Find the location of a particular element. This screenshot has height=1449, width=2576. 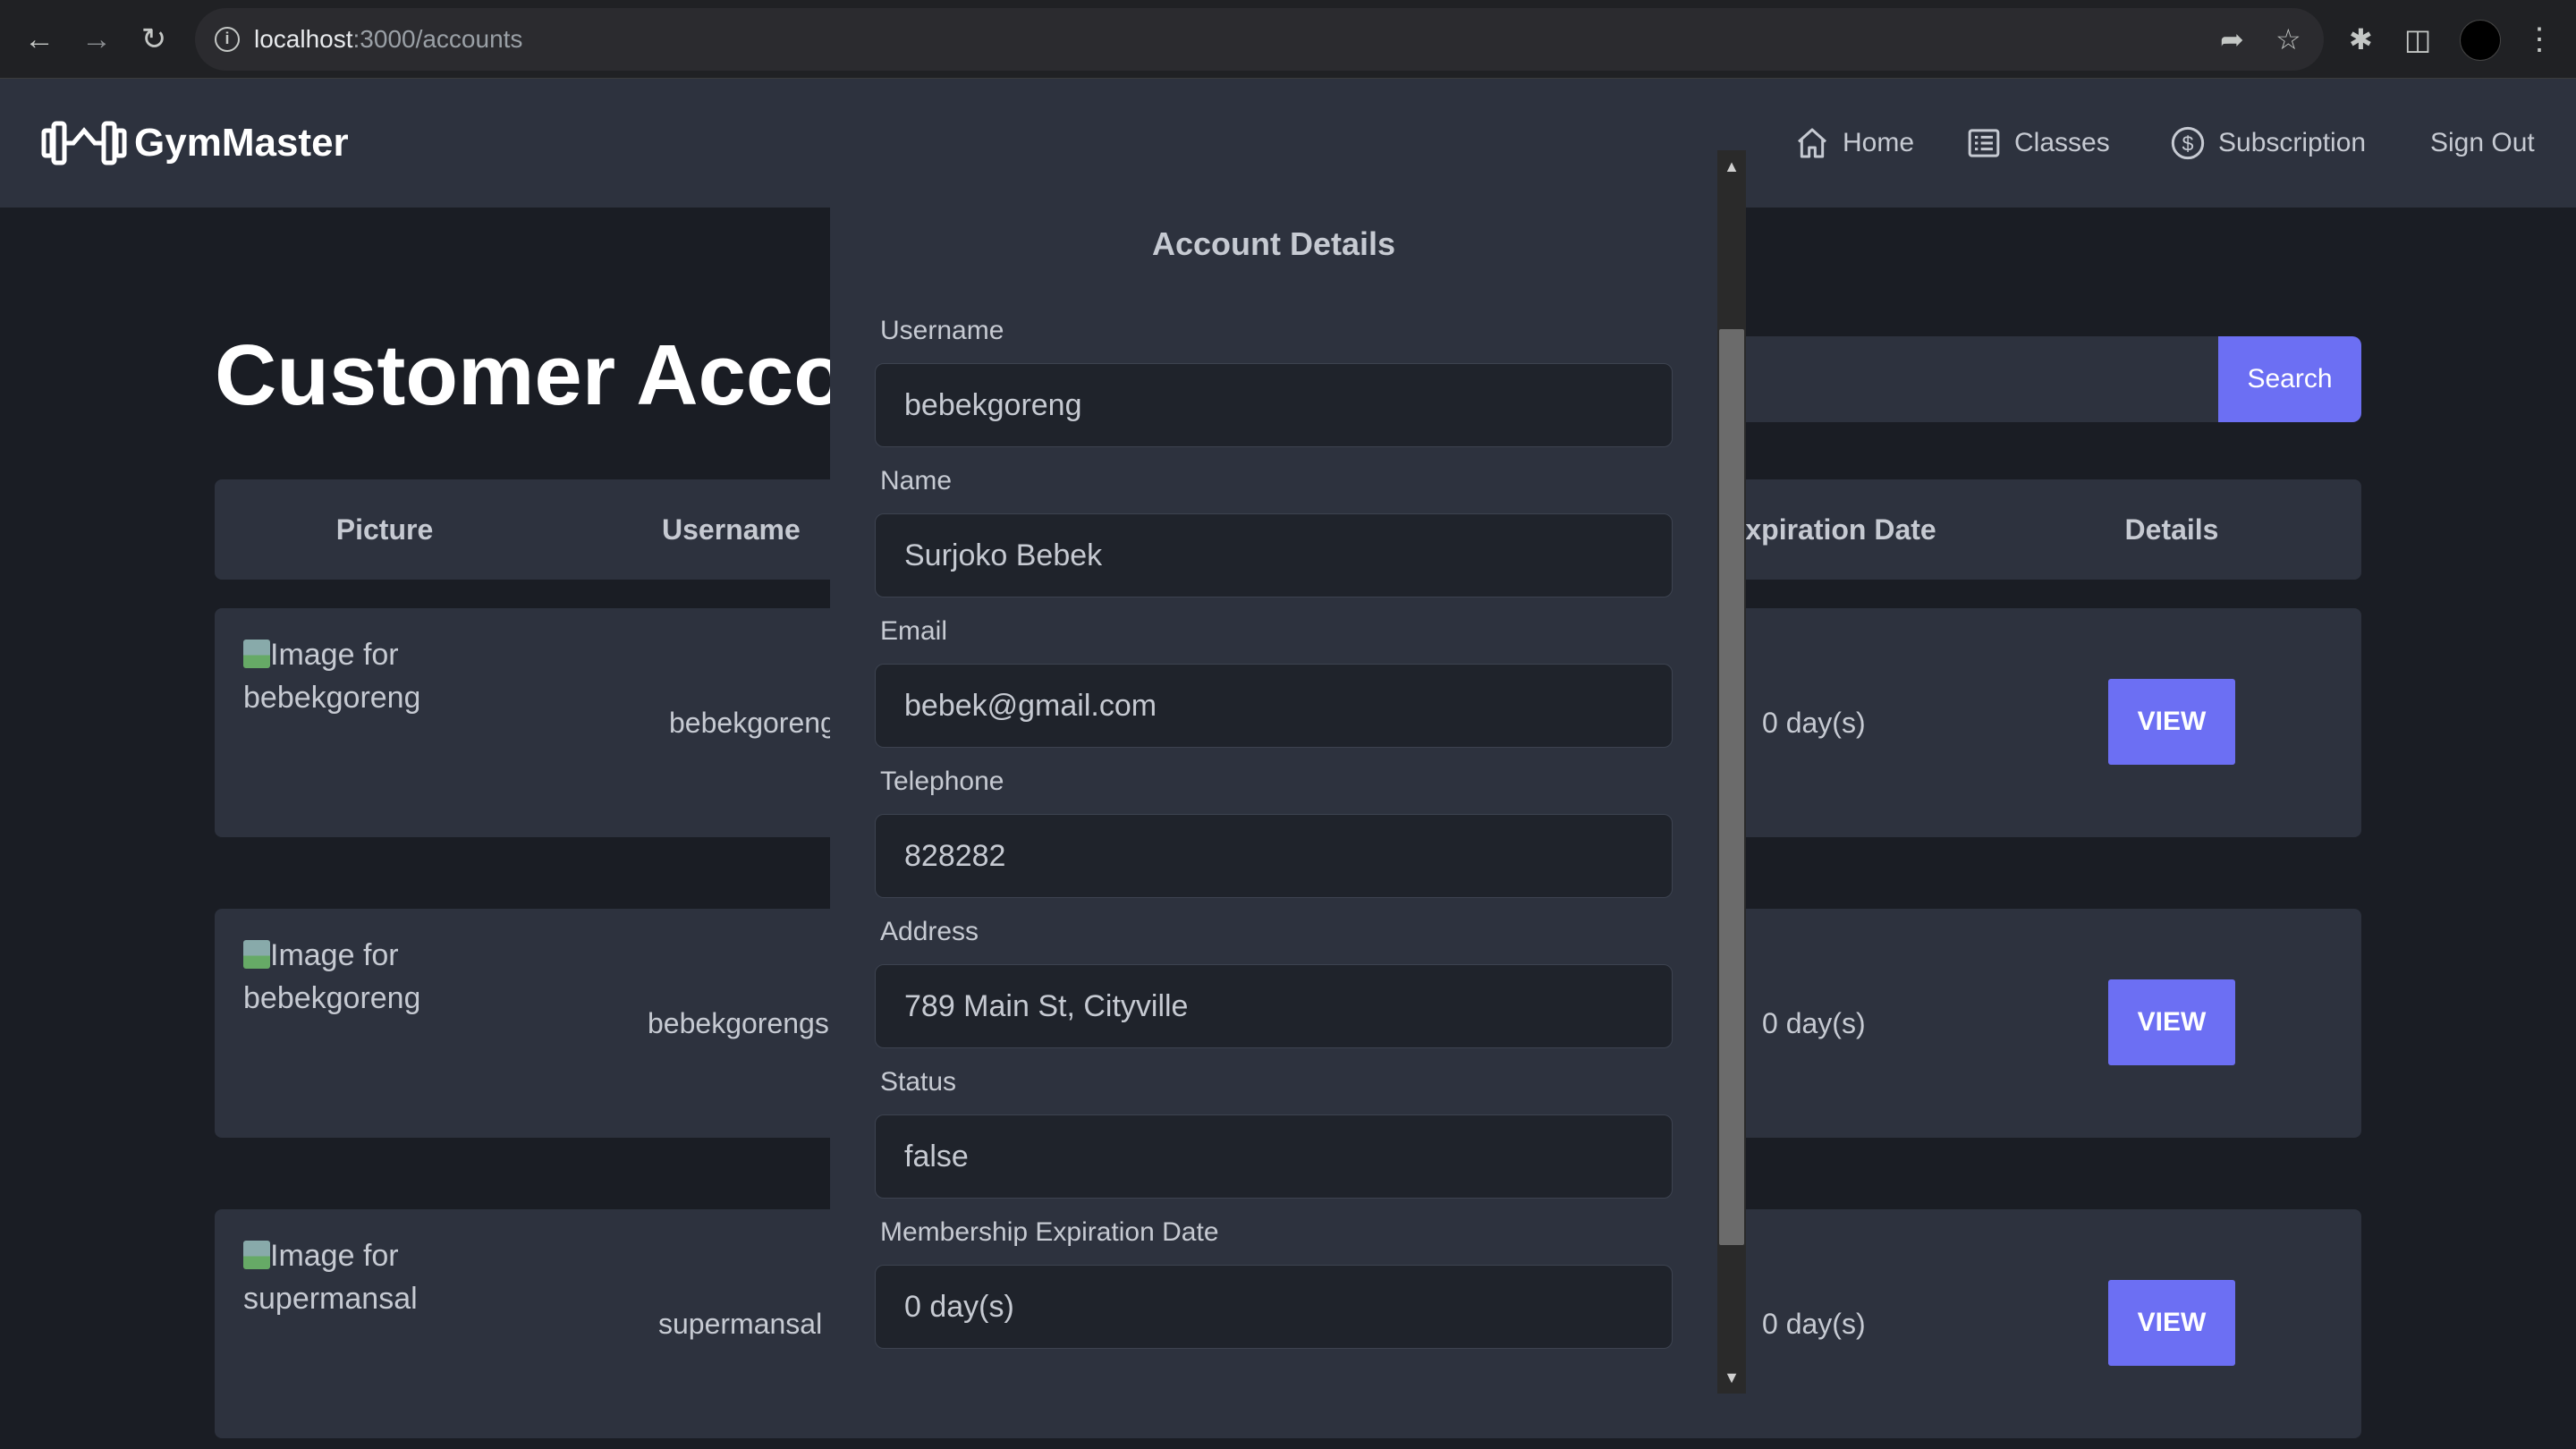

email-field: bebek@gmail.com is located at coordinates (1274, 706).